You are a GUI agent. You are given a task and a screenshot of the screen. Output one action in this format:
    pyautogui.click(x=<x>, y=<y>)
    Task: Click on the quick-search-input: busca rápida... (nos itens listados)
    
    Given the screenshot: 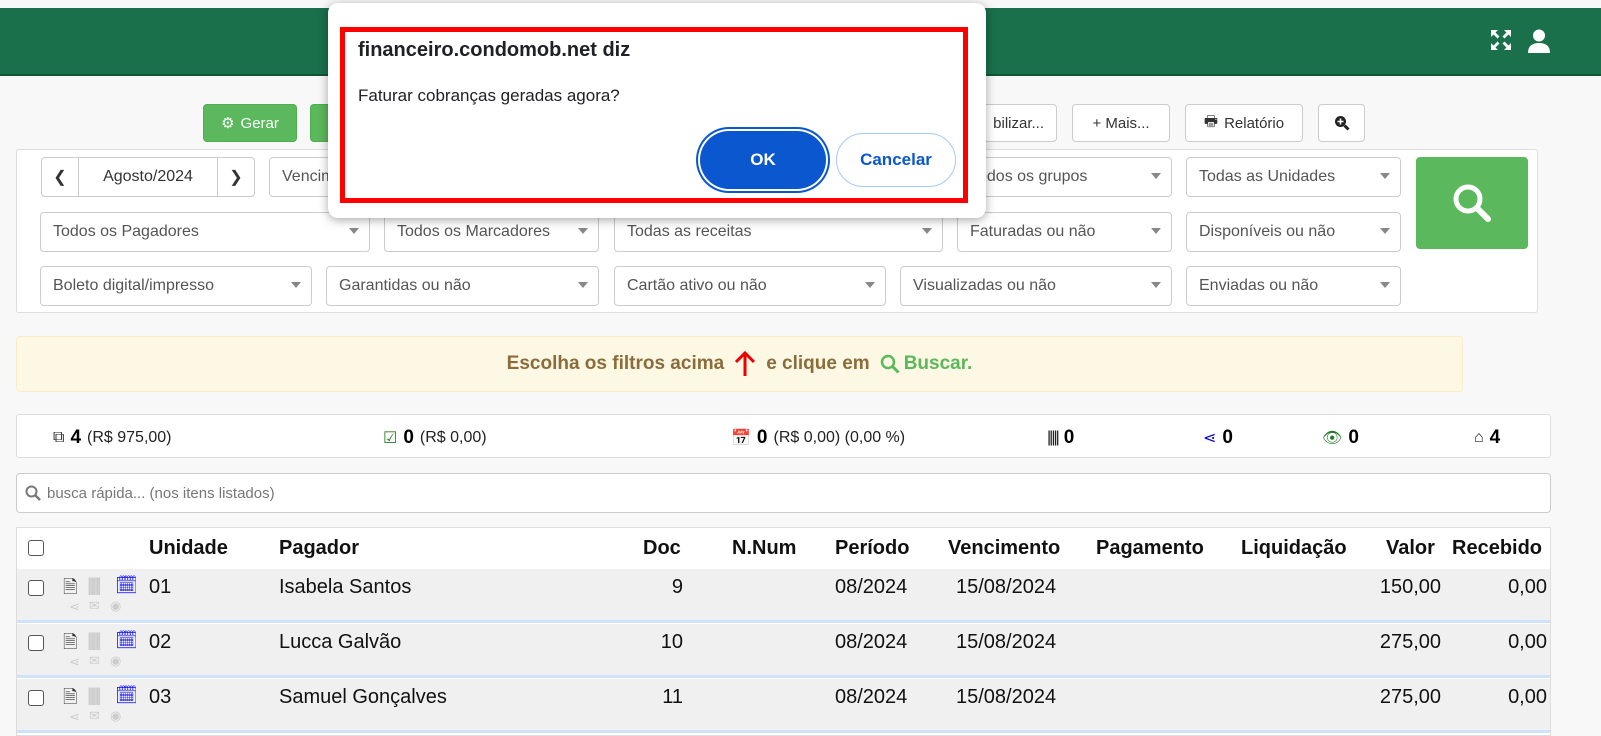 What is the action you would take?
    pyautogui.click(x=783, y=493)
    